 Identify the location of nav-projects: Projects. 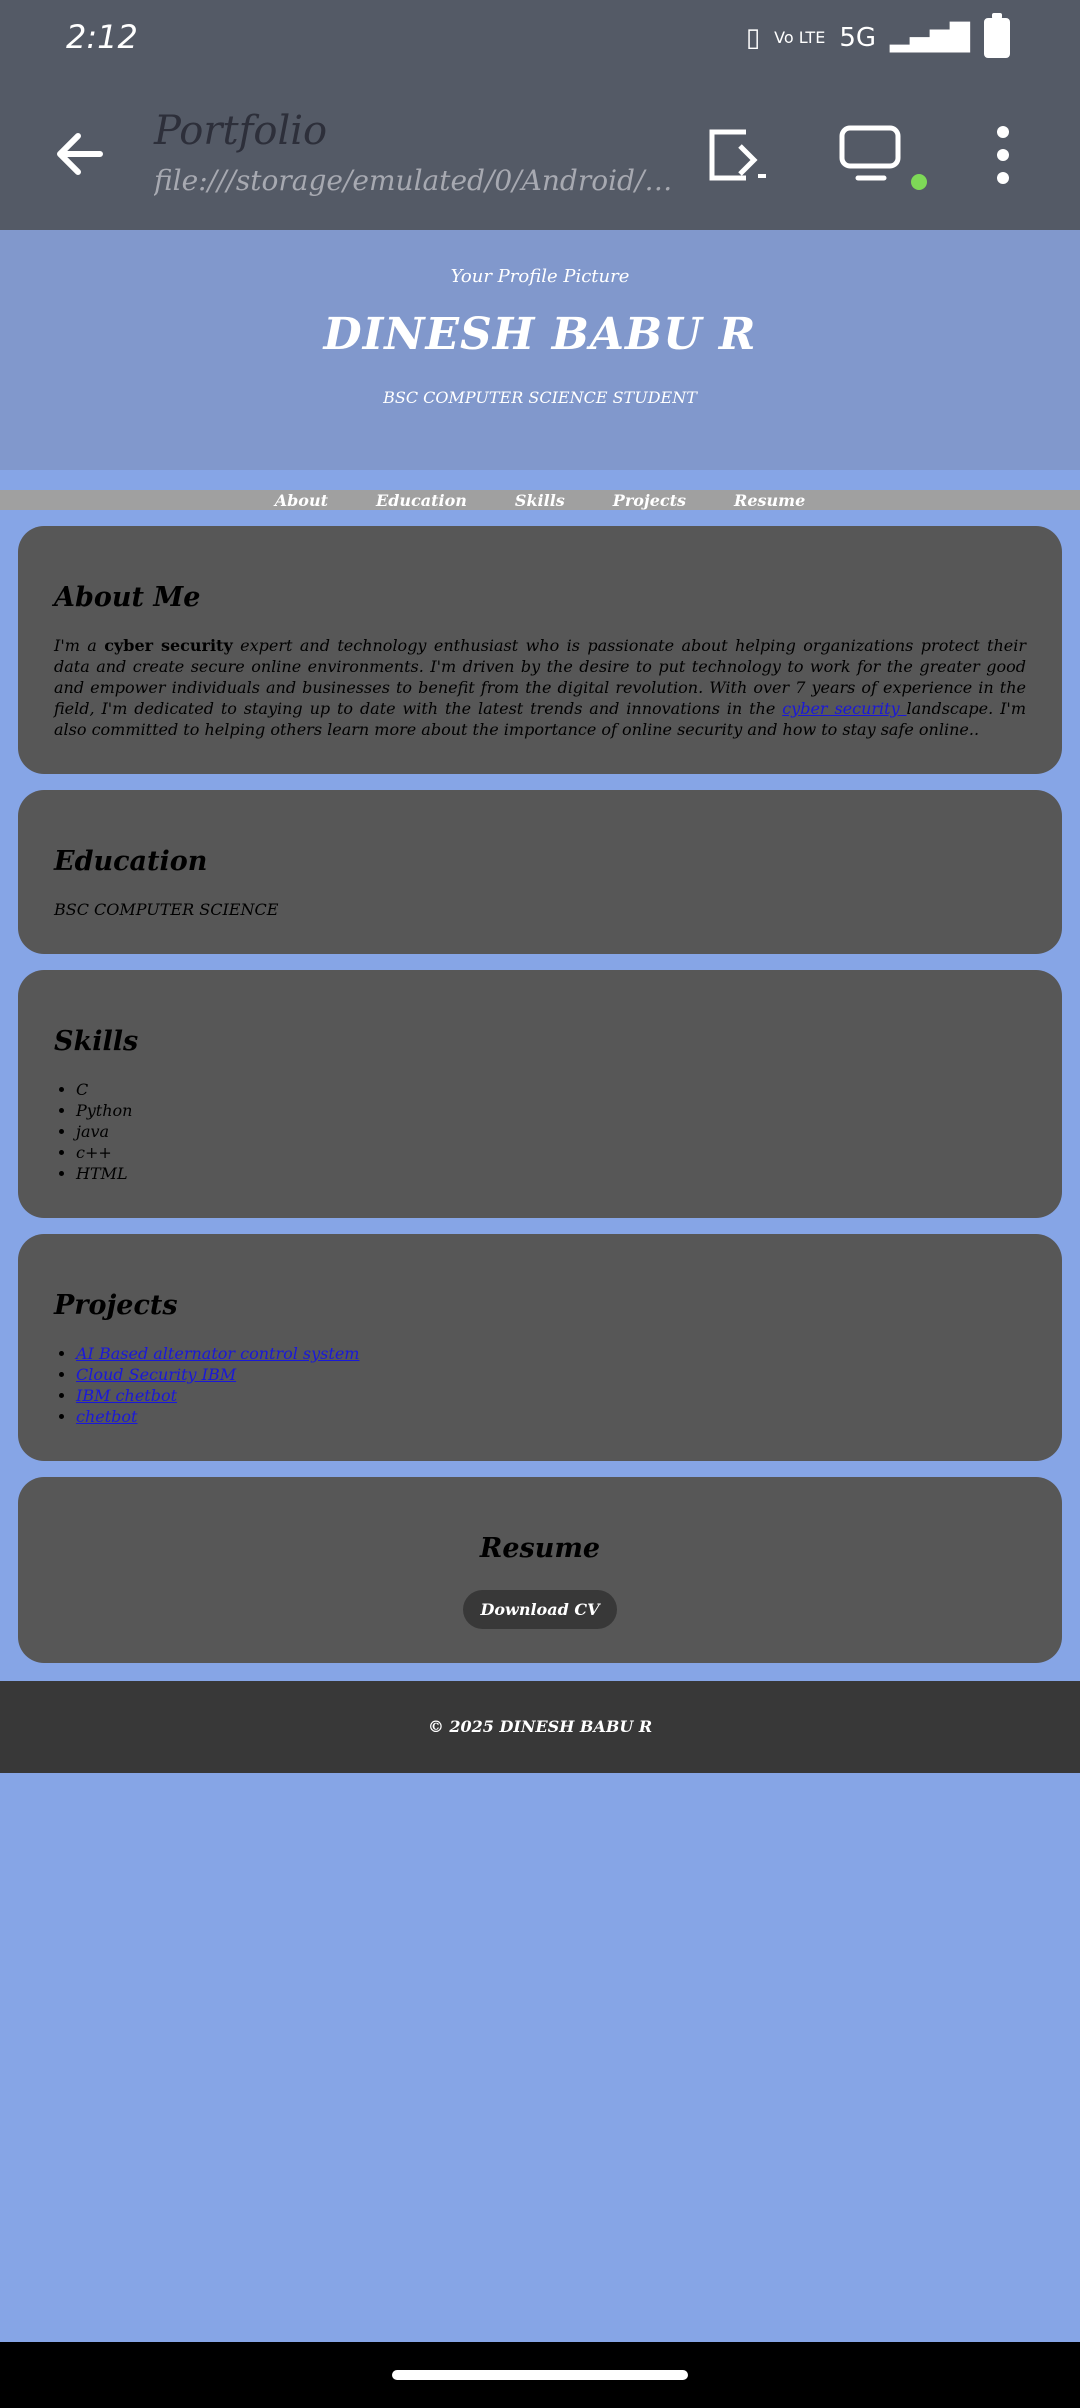
(649, 500).